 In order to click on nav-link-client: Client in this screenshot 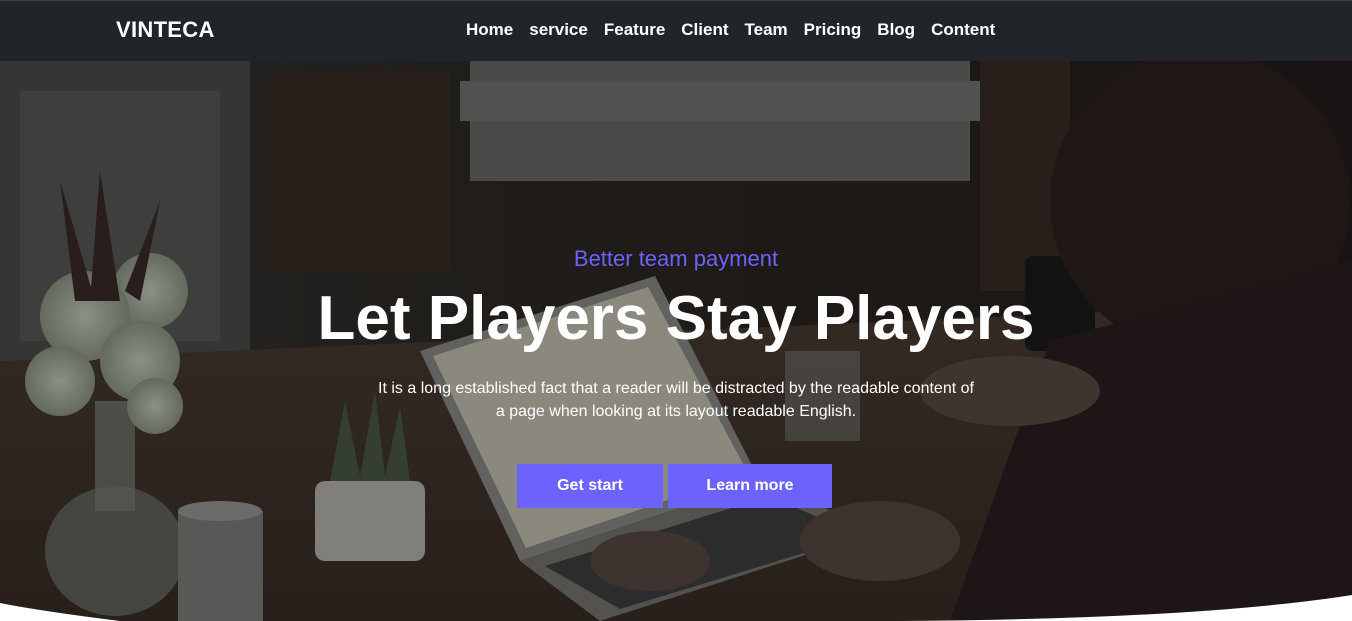, I will do `click(704, 29)`.